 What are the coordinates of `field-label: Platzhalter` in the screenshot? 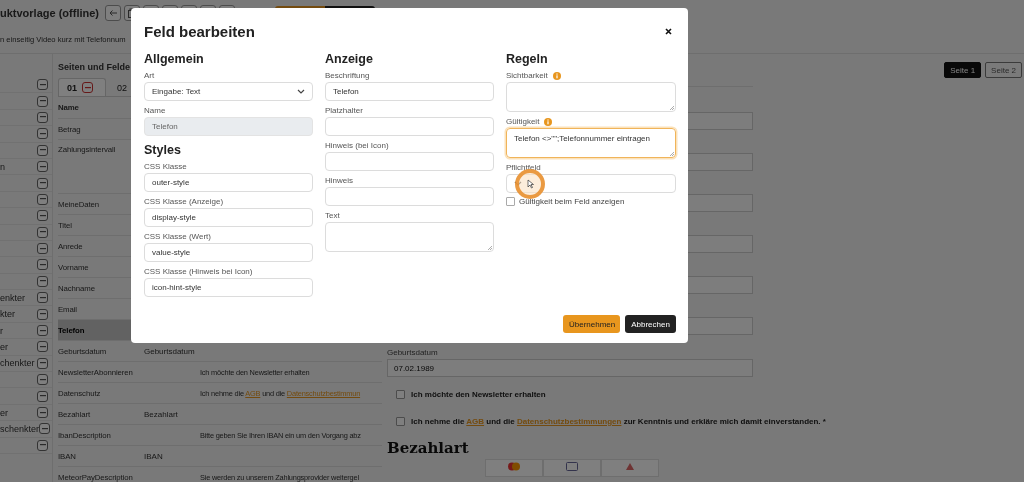 It's located at (344, 110).